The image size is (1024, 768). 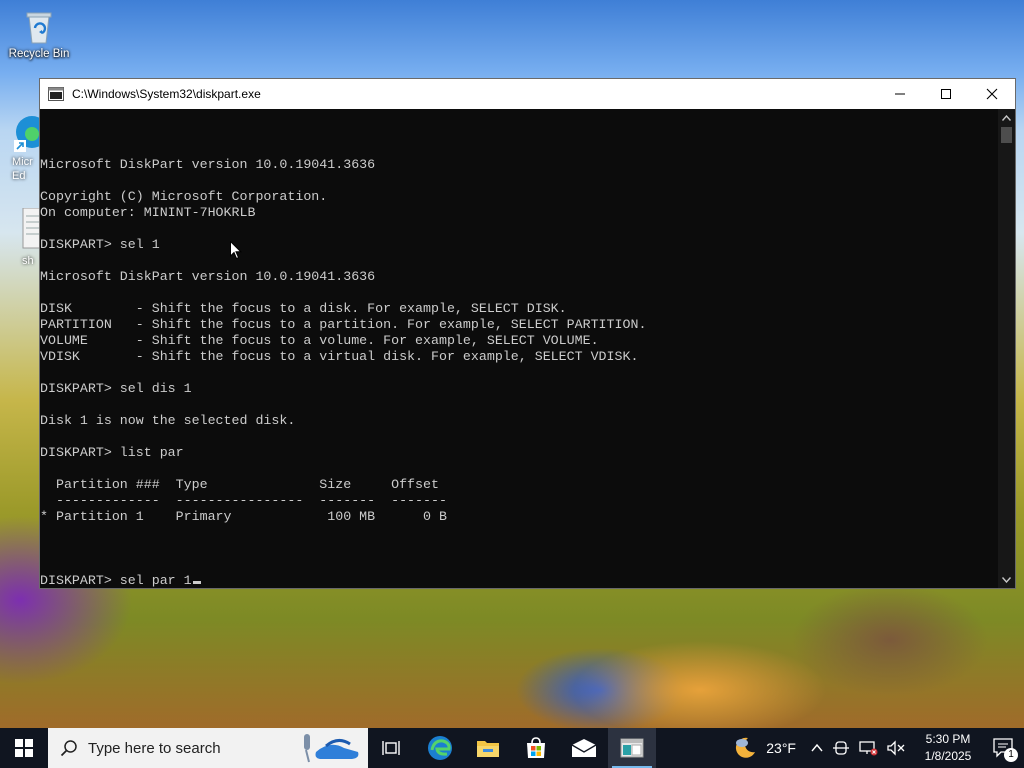 I want to click on console-line: Partition ### Type Size Offset, so click(x=239, y=484).